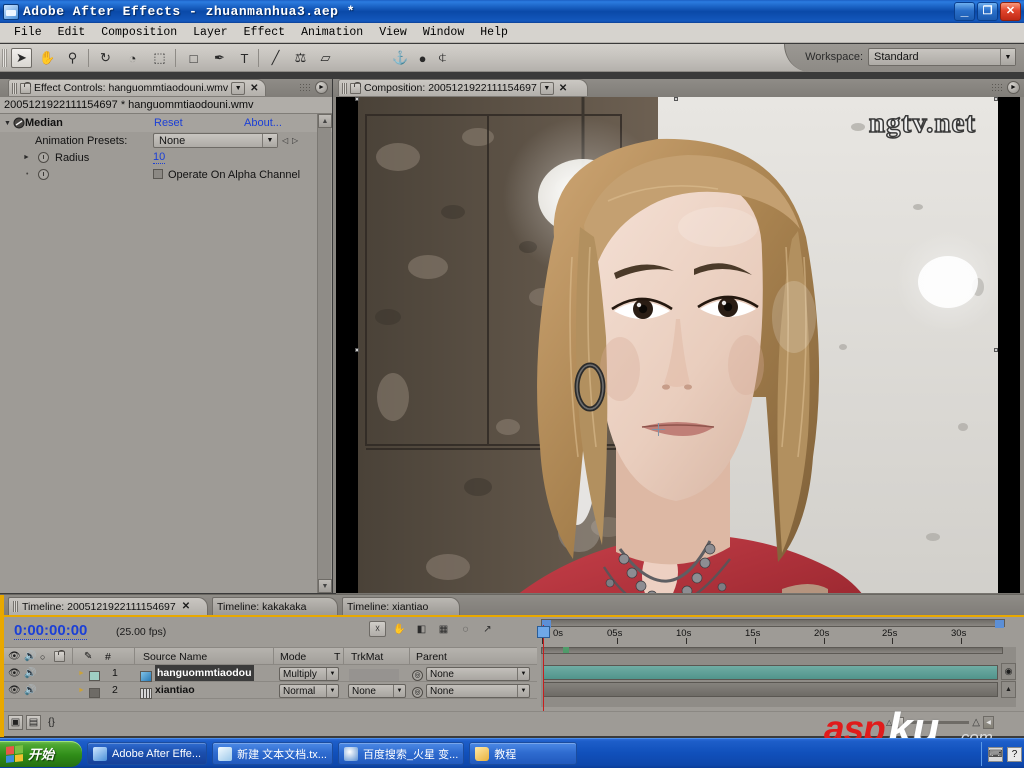 This screenshot has width=1024, height=768. Describe the element at coordinates (357, 350) in the screenshot. I see `layer-handle-ml` at that location.